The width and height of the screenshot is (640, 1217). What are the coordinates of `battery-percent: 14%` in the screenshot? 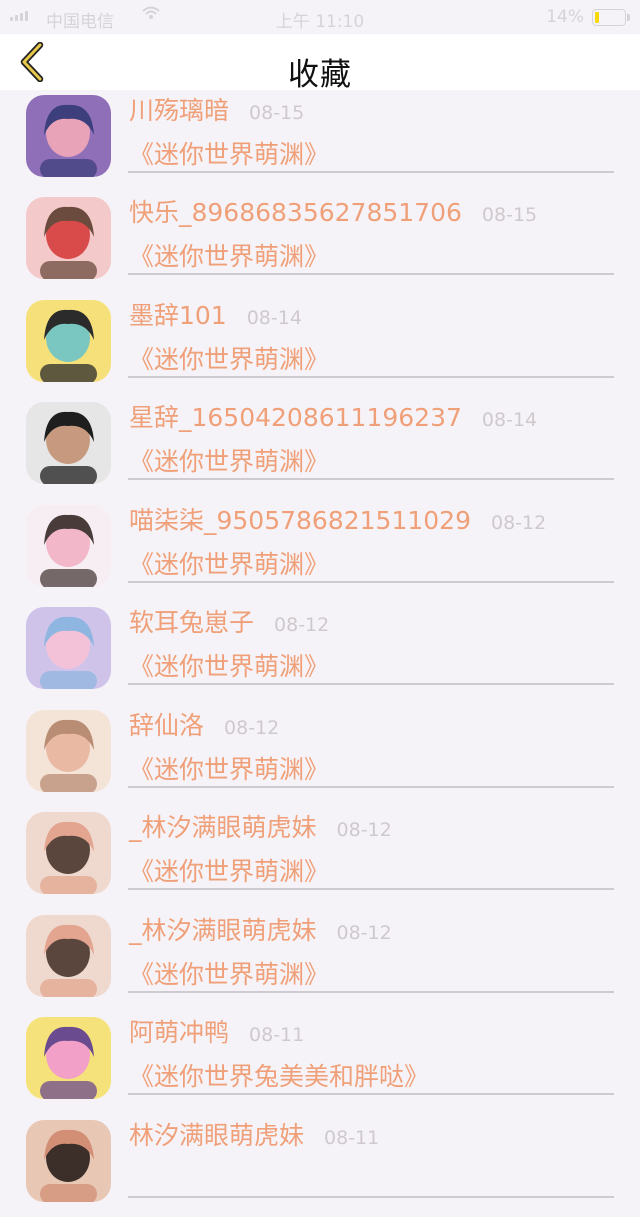 It's located at (565, 17).